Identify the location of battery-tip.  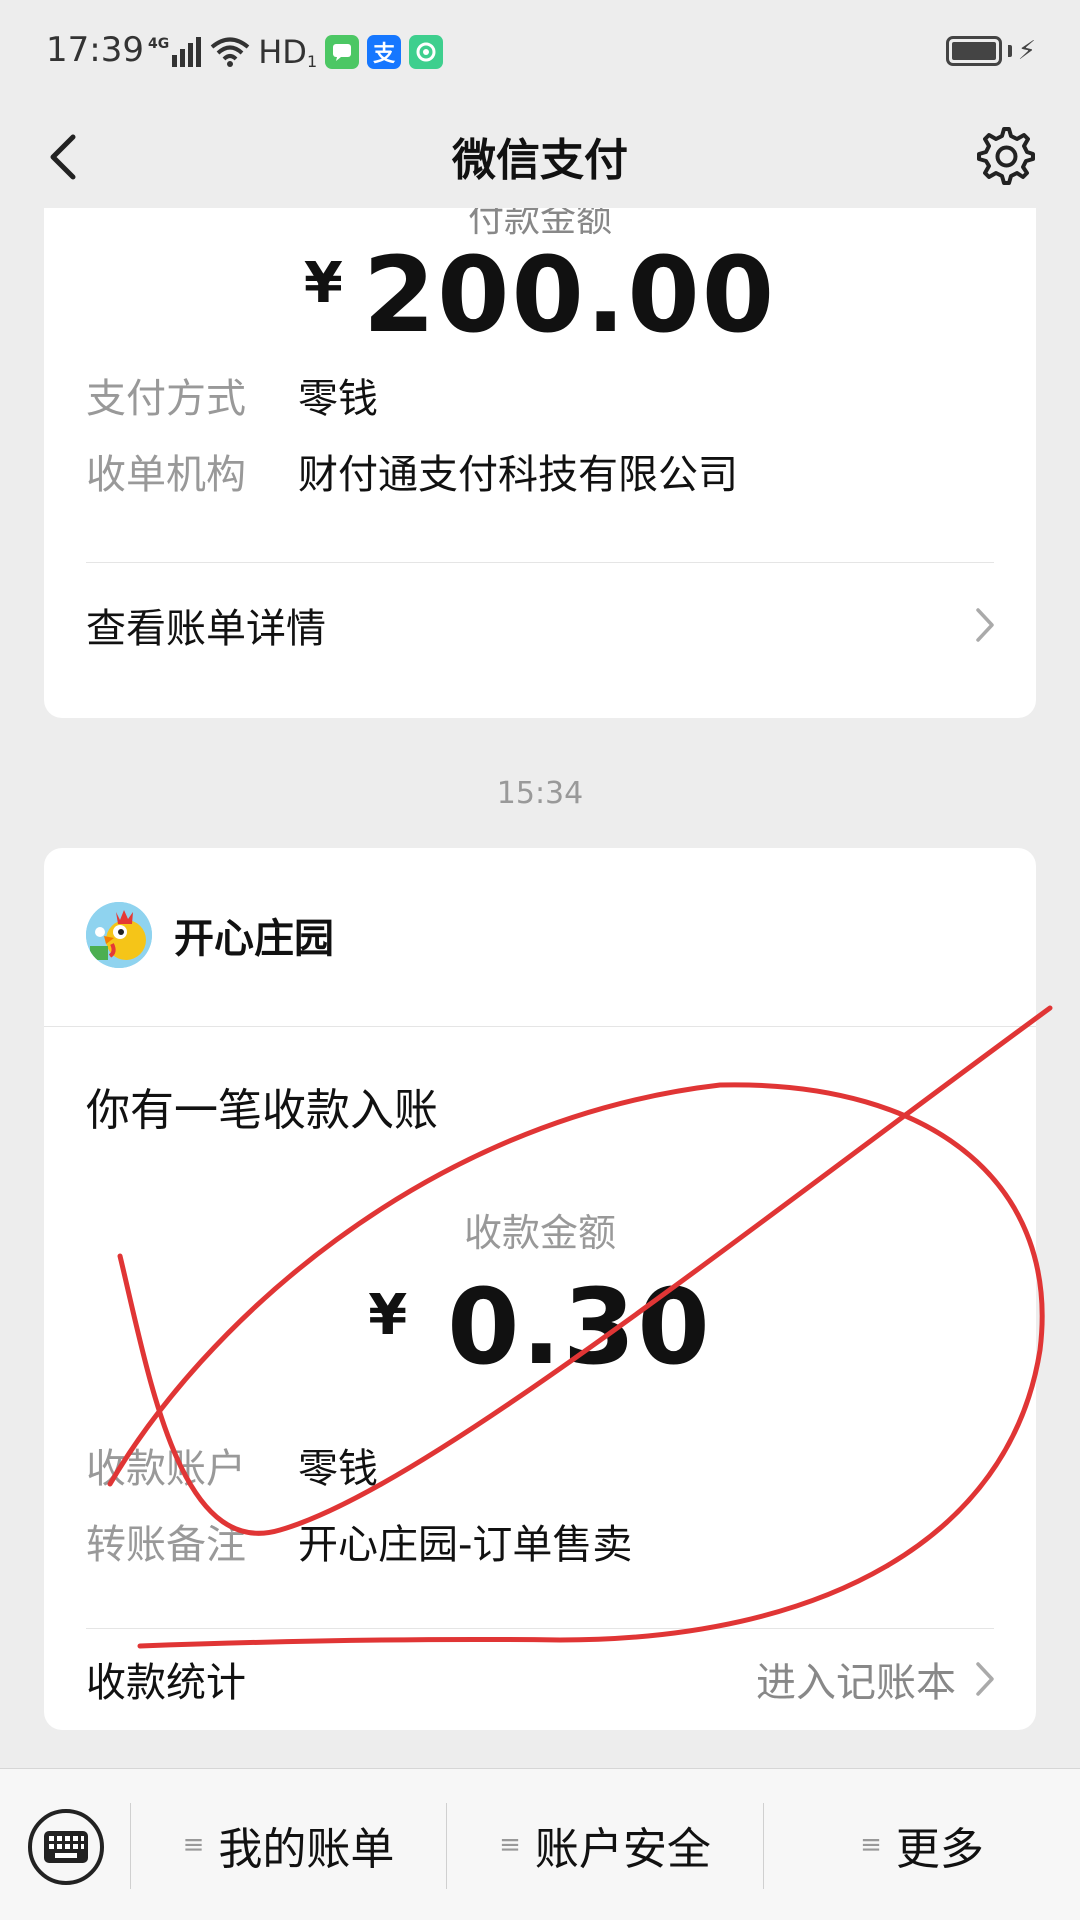
(1009, 51).